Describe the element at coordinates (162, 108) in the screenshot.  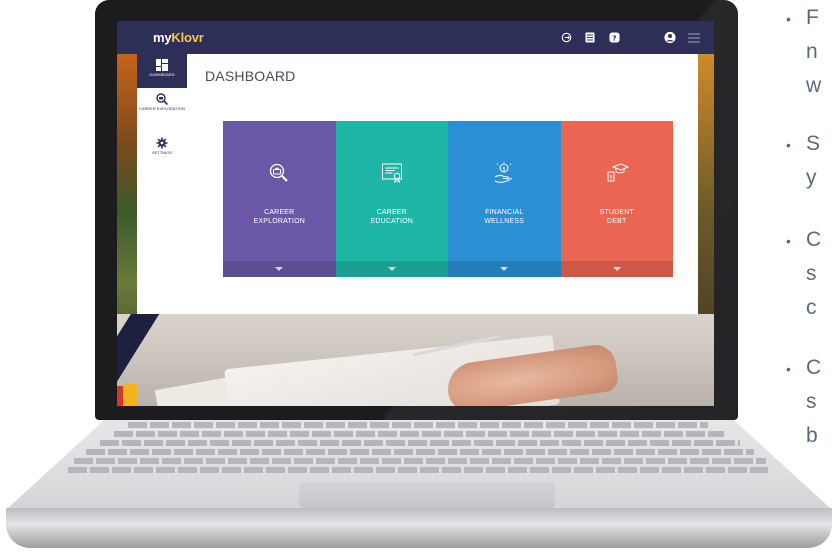
I see `sidebar-item-career-exploration: CAREER EXPLORATION` at that location.